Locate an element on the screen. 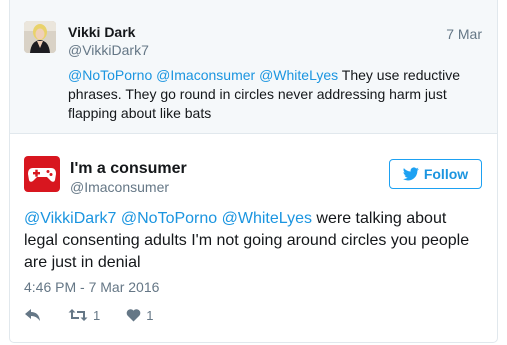 Image resolution: width=507 pixels, height=345 pixels. parent-date: 7 Mar is located at coordinates (464, 34).